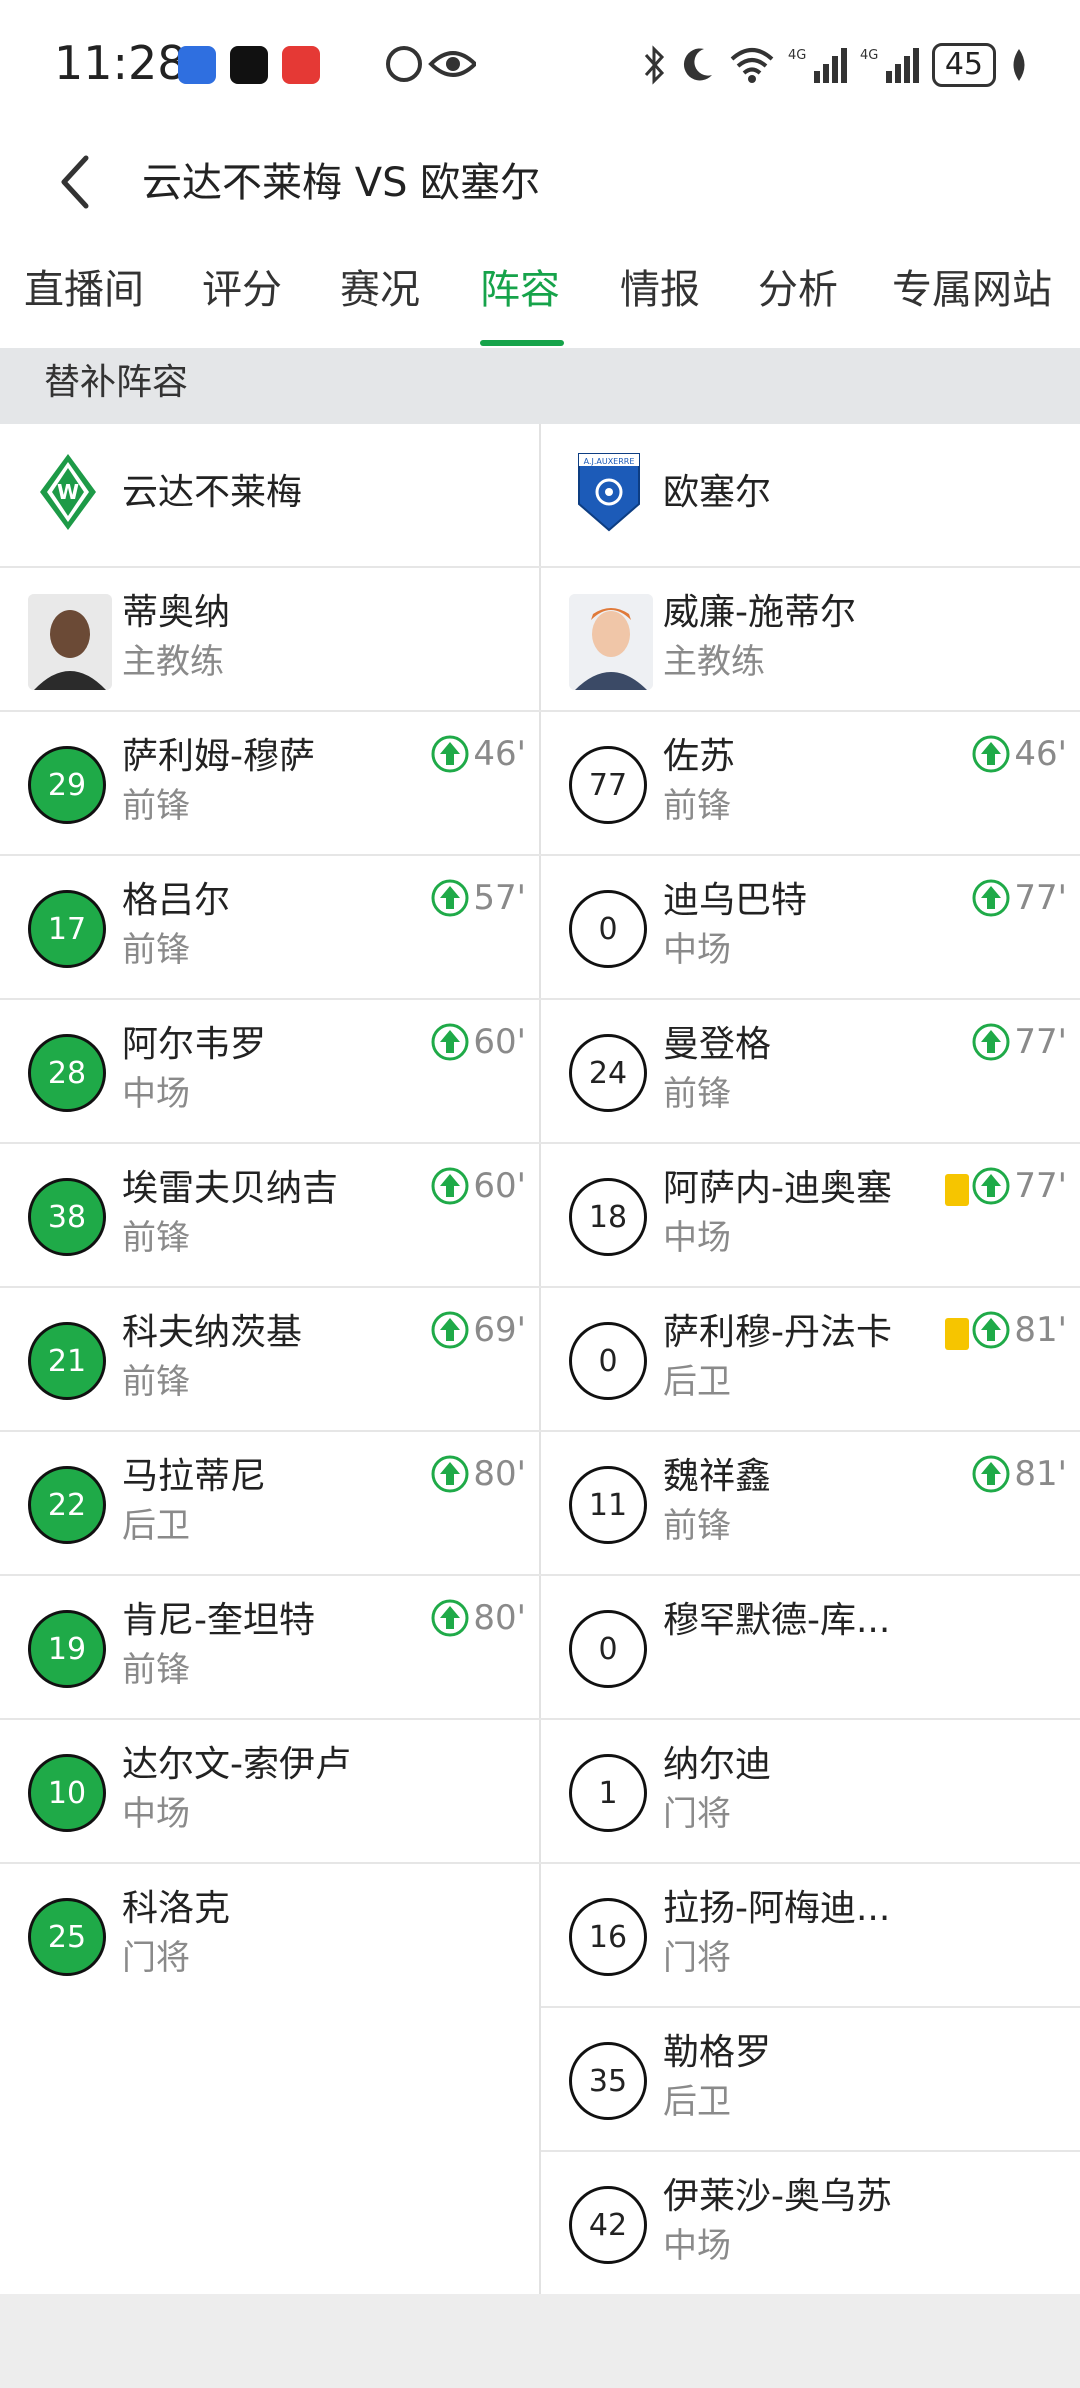  What do you see at coordinates (499, 1042) in the screenshot?
I see `sub-minute: 60'` at bounding box center [499, 1042].